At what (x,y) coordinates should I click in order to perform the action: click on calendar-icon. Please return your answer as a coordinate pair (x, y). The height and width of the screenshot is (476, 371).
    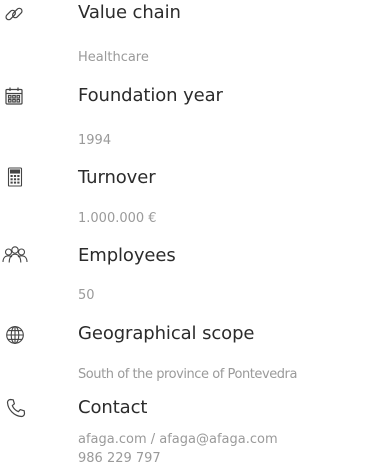
    Looking at the image, I should click on (14, 96).